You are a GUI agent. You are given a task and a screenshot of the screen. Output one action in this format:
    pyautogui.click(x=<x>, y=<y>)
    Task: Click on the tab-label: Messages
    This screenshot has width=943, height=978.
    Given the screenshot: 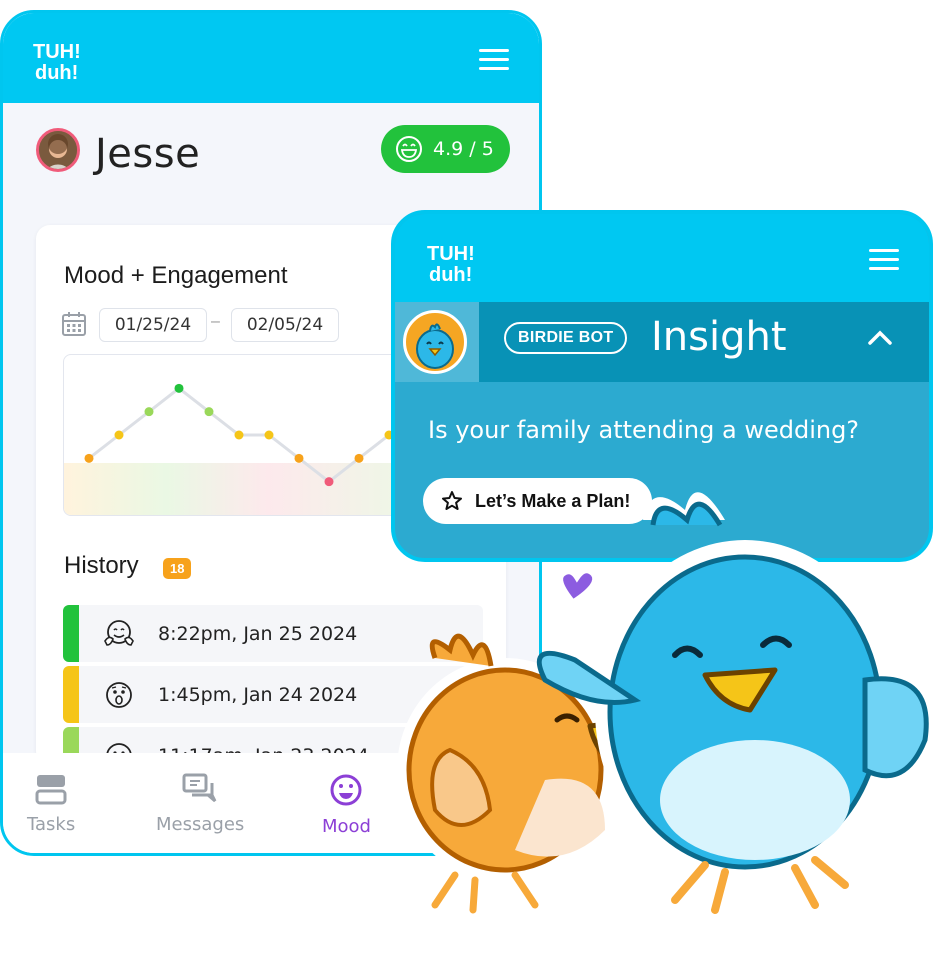 What is the action you would take?
    pyautogui.click(x=200, y=824)
    